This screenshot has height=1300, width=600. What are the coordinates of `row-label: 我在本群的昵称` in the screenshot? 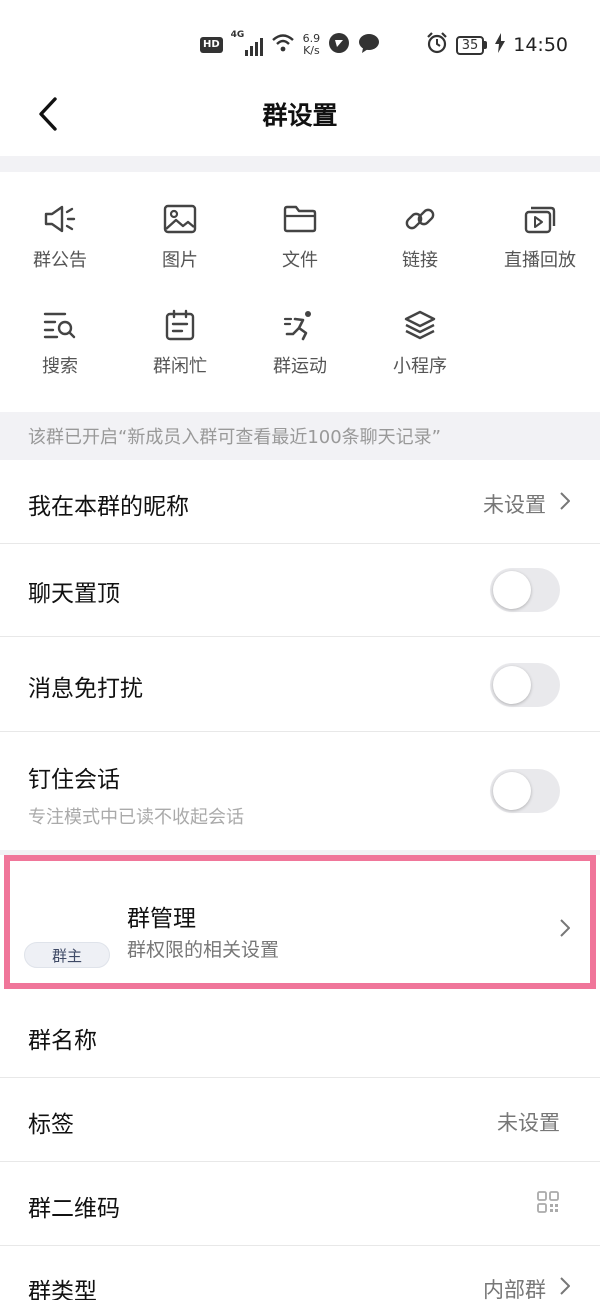 It's located at (108, 507).